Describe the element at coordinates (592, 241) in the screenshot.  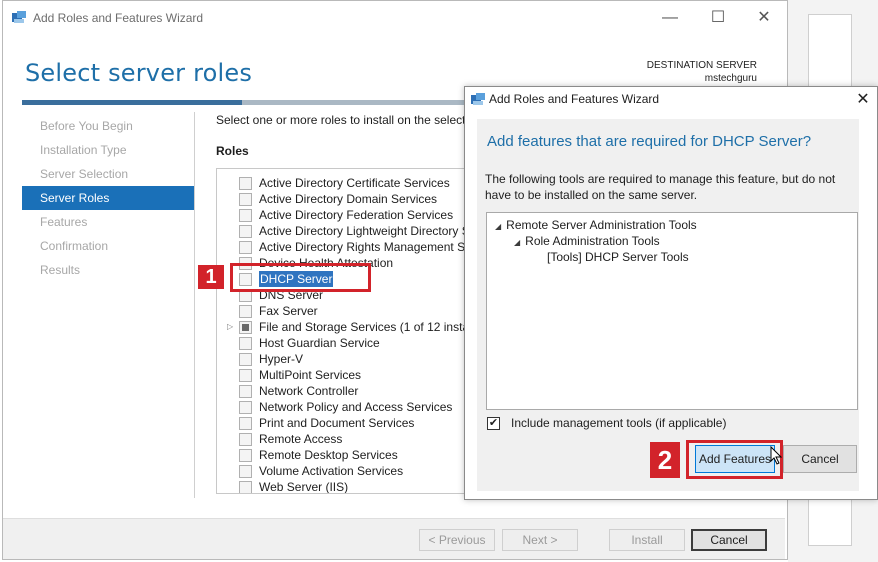
I see `tree-item-label: Role Administration Tools` at that location.